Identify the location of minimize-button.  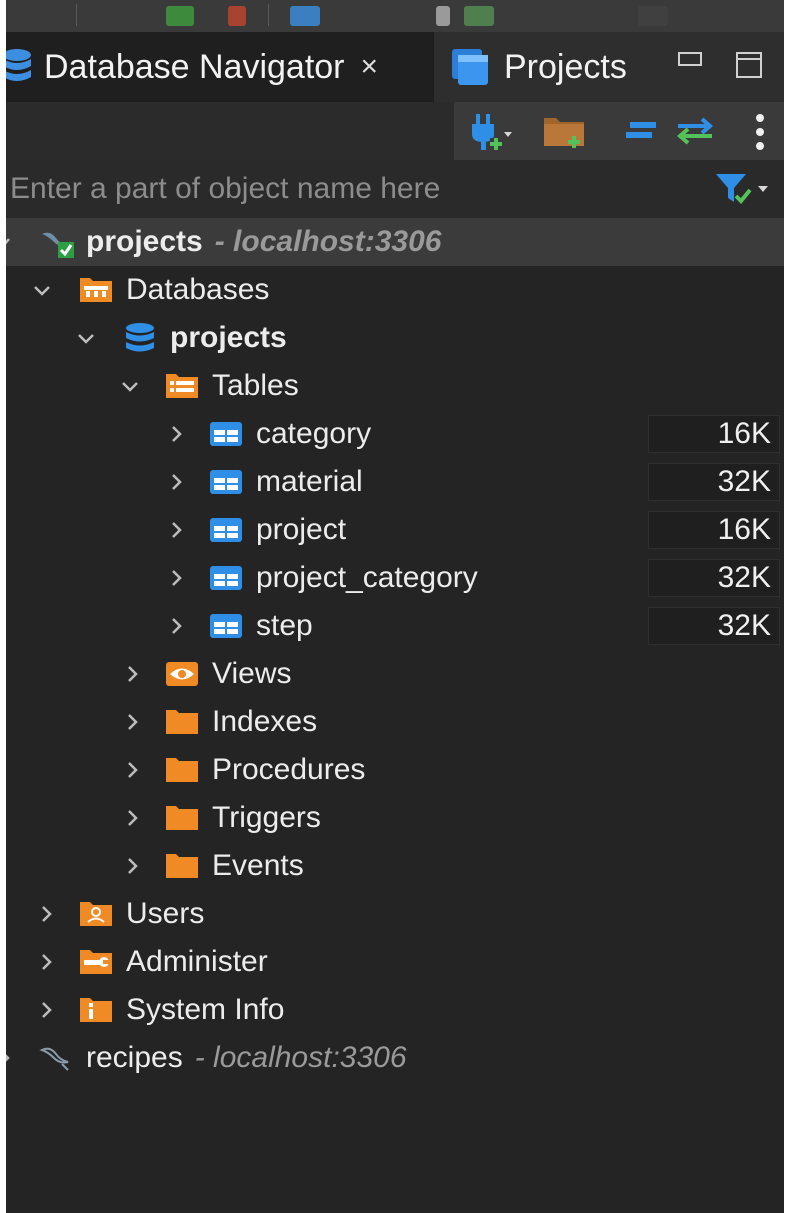
(690, 59).